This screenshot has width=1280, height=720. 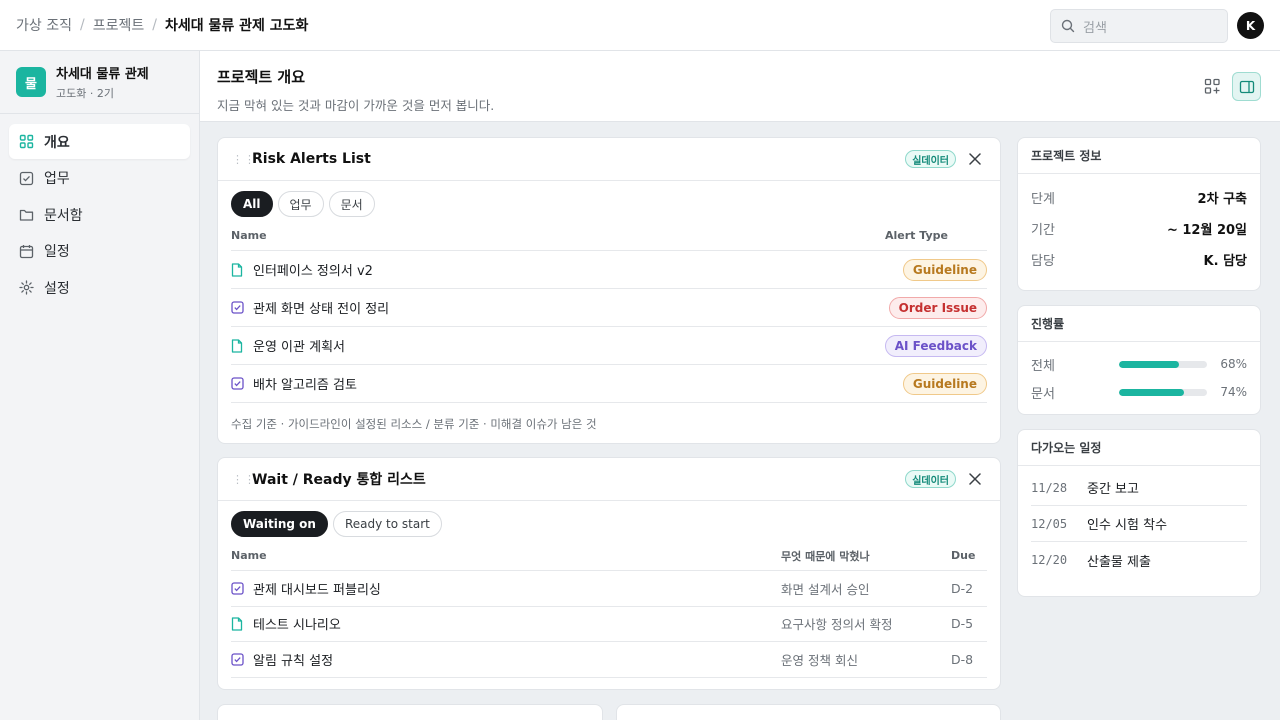 What do you see at coordinates (609, 308) in the screenshot?
I see `table-row: 관제 화면 상태 전이 정리 Order Issue` at bounding box center [609, 308].